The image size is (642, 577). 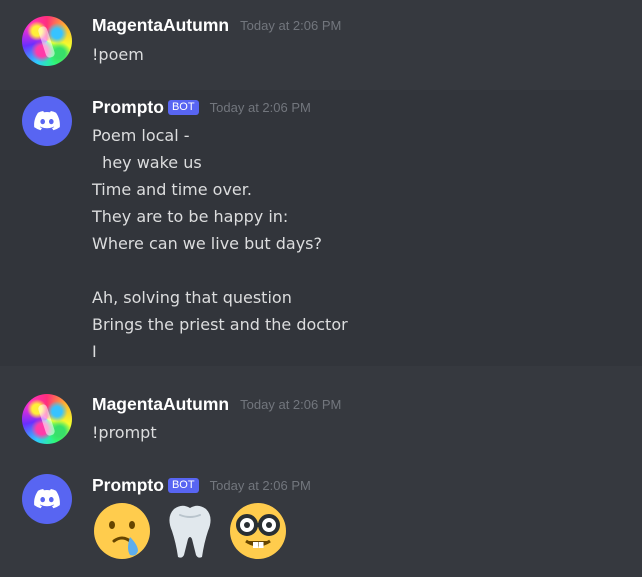 I want to click on message-text: !prompt, so click(x=124, y=432).